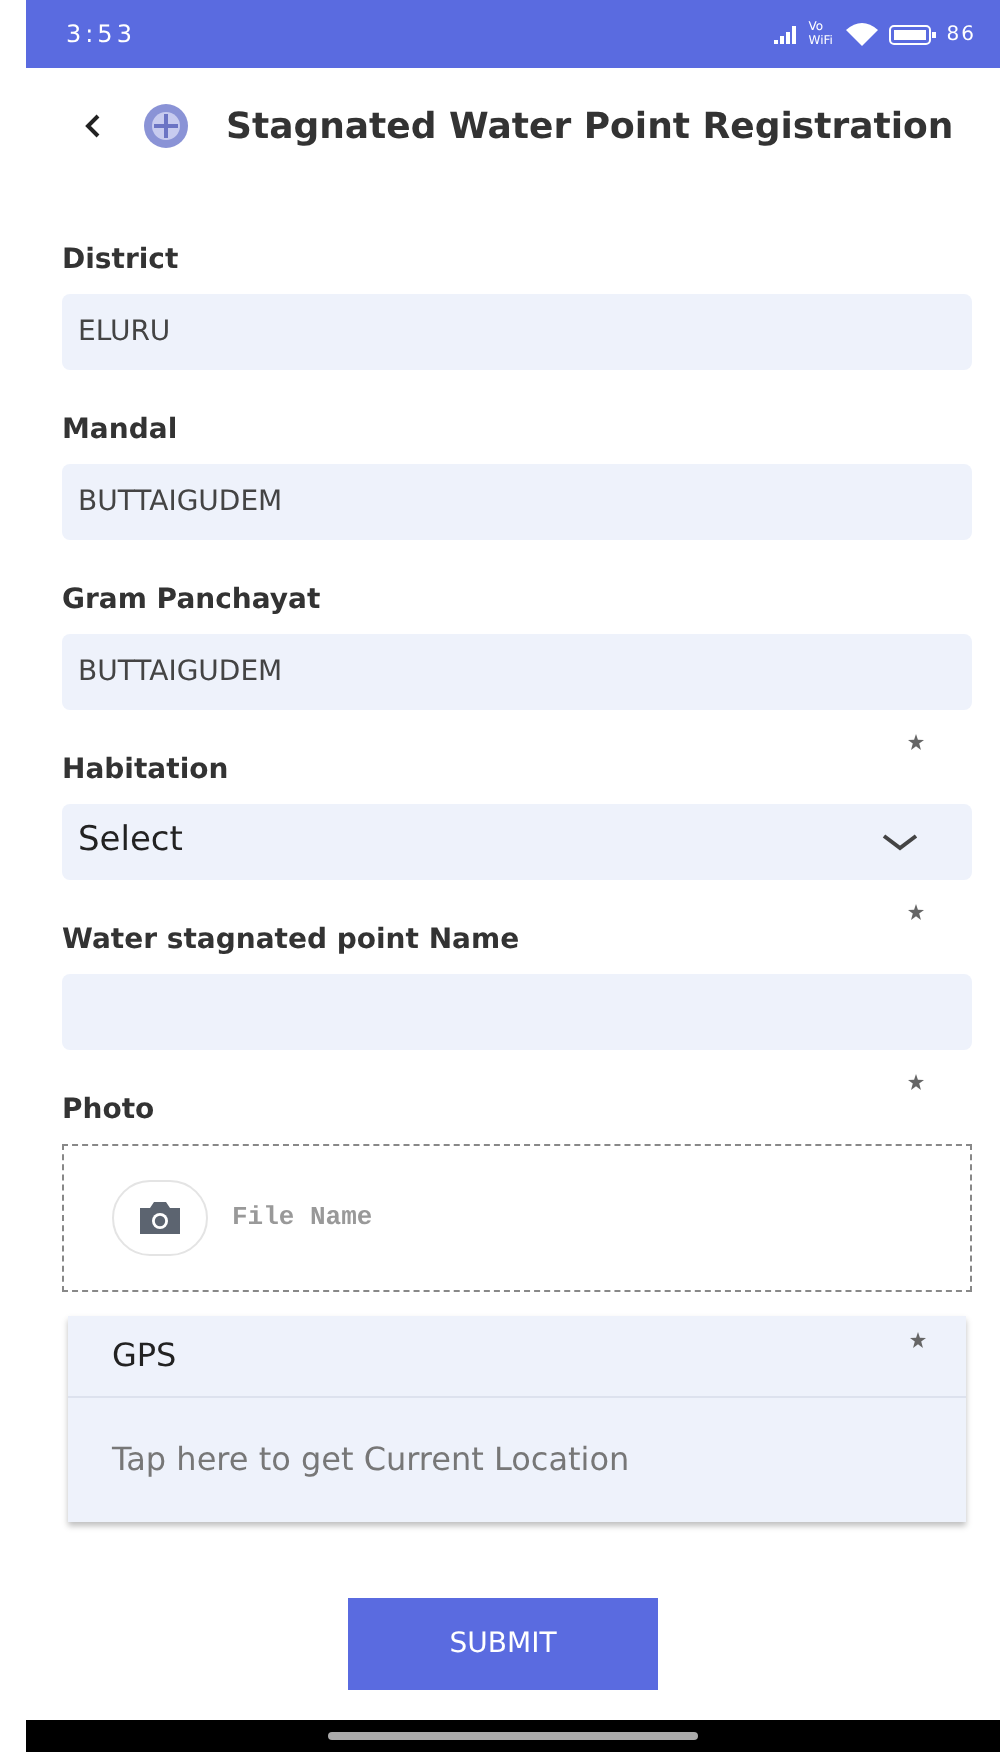 This screenshot has width=1000, height=1752. I want to click on logo-icon, so click(166, 126).